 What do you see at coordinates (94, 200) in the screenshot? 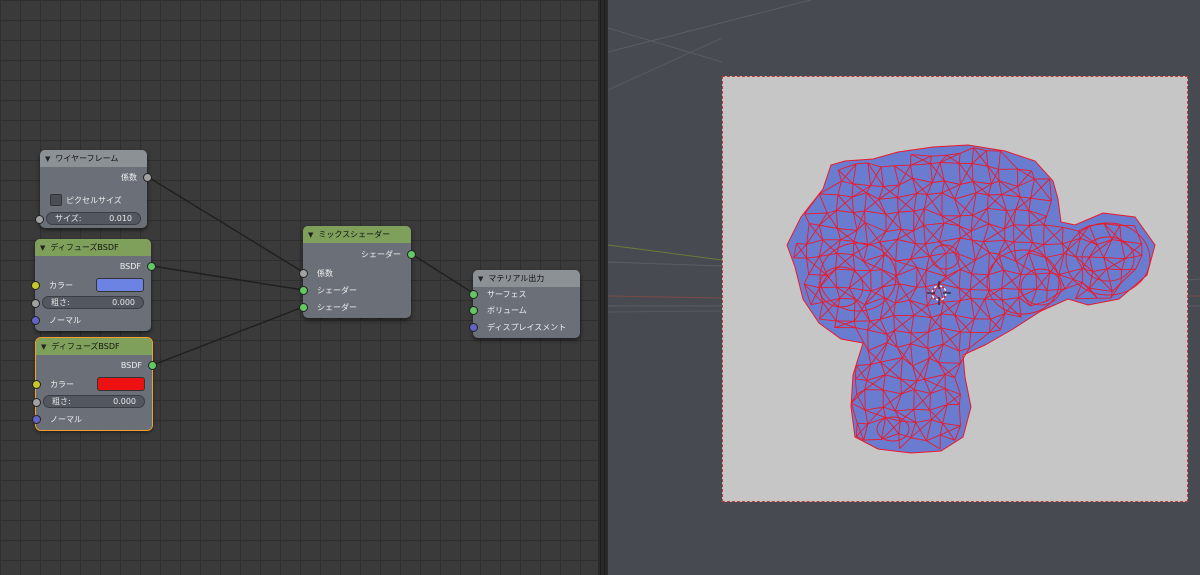
I see `checkbox-label: ピクセルサイズ` at bounding box center [94, 200].